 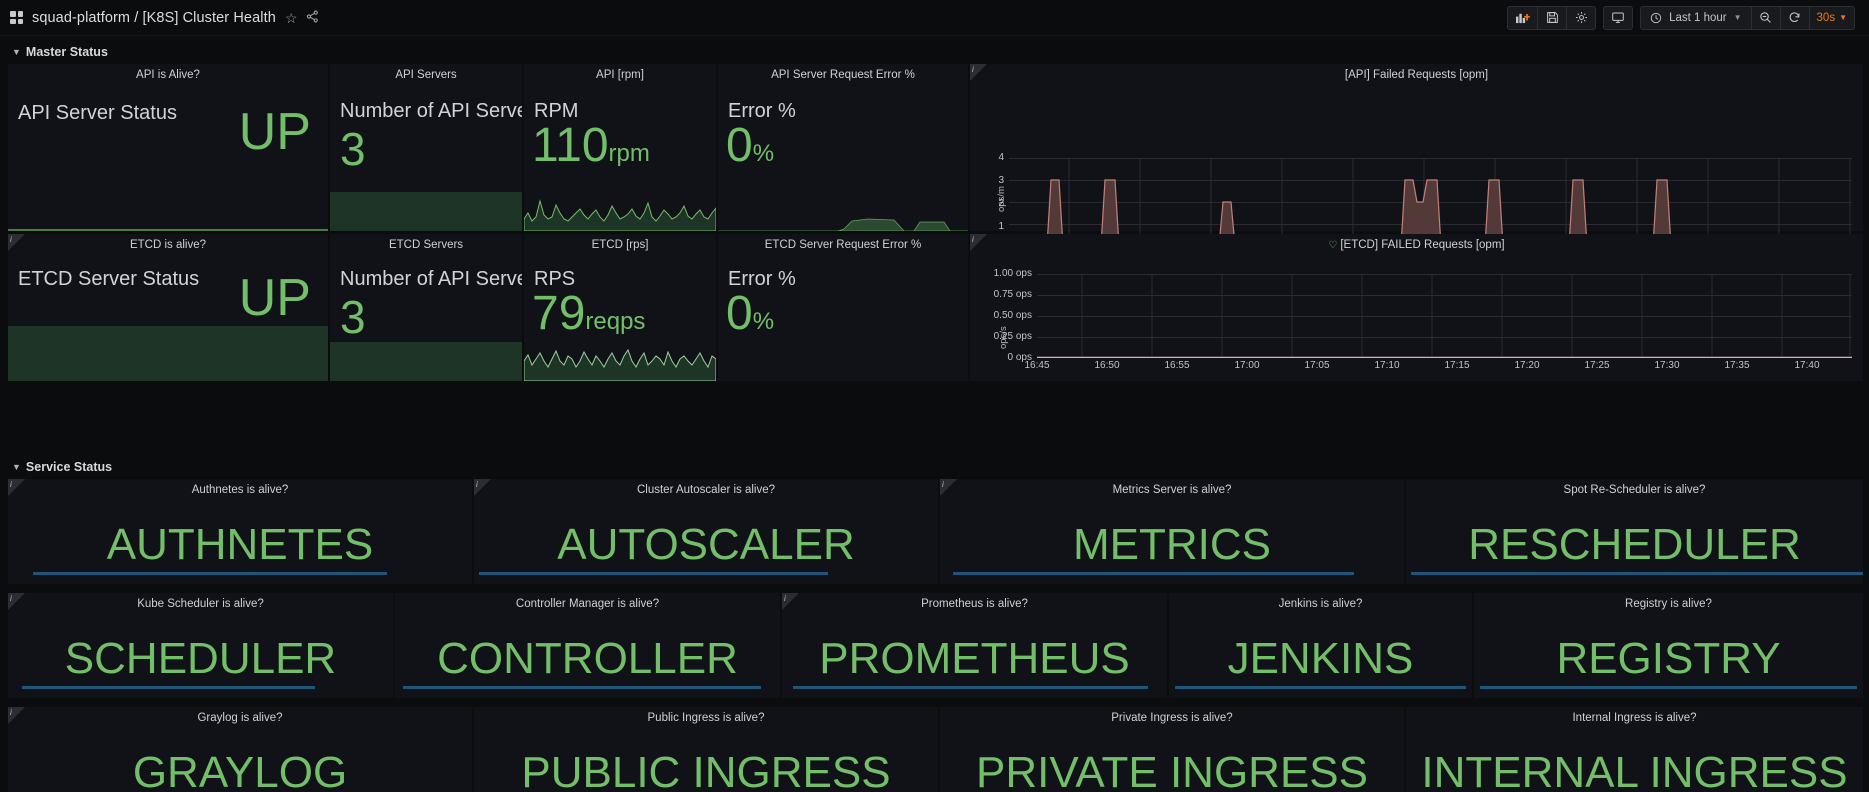 I want to click on panel-service-5: Controller Manager is alive? CONTROLLER, so click(x=587, y=645).